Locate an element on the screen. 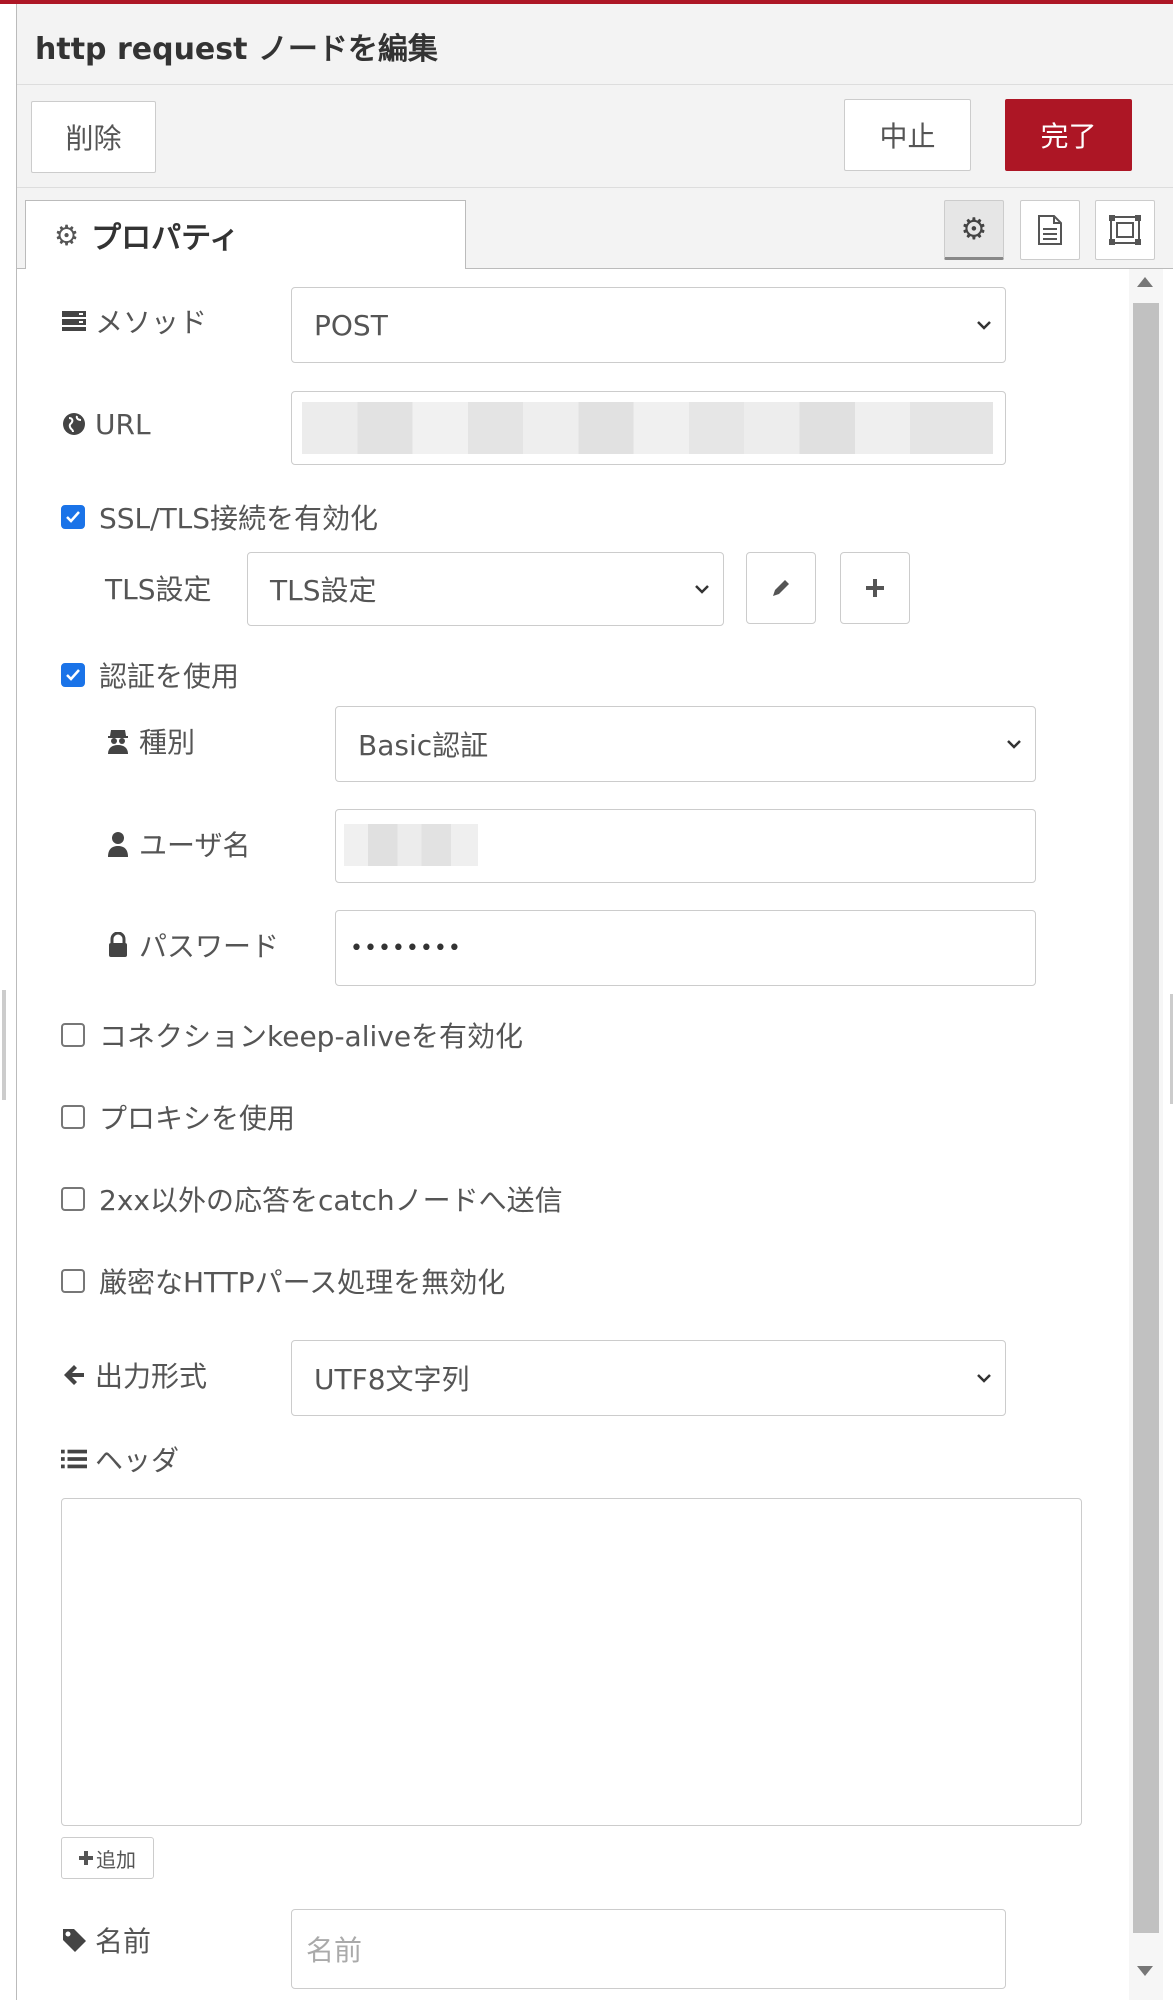 This screenshot has height=2000, width=1173. method-label: メソッド is located at coordinates (134, 321).